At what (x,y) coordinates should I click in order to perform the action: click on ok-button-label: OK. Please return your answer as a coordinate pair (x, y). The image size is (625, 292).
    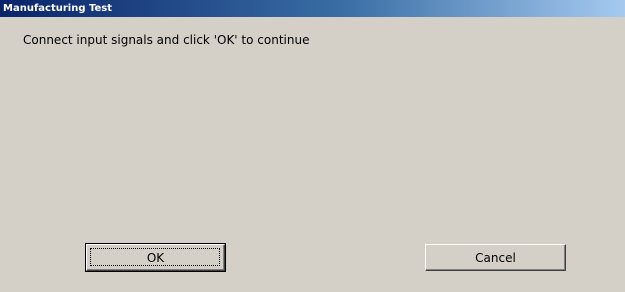
    Looking at the image, I should click on (155, 257).